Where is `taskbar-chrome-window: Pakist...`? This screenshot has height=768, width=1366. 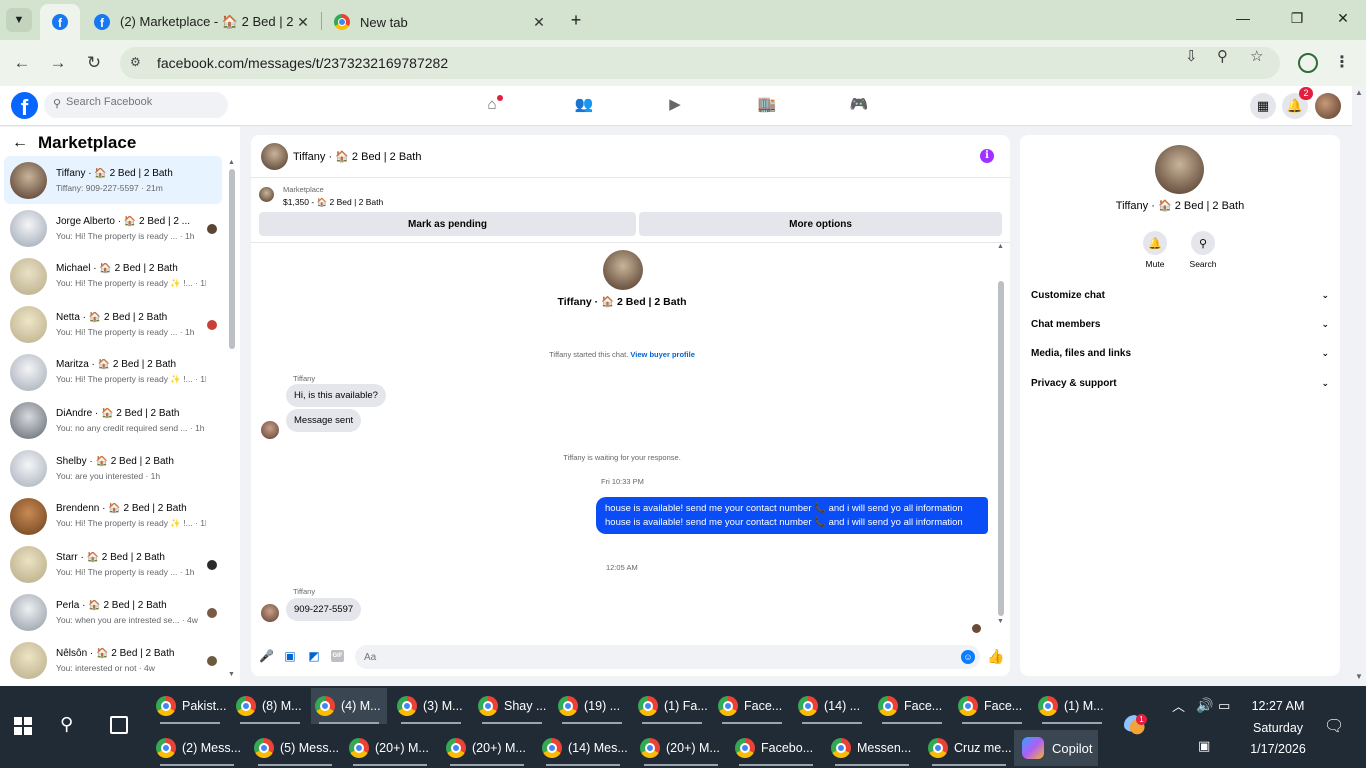 taskbar-chrome-window: Pakist... is located at coordinates (190, 706).